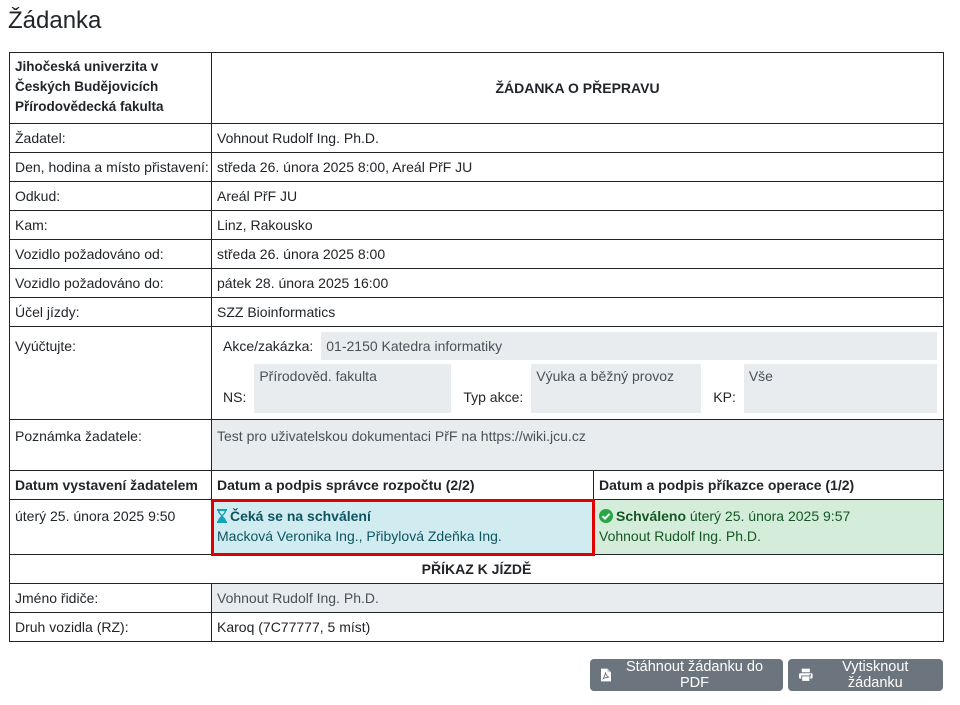 The height and width of the screenshot is (705, 960). I want to click on pickup-label: Den, hodina a místo přistavení:, so click(110, 167).